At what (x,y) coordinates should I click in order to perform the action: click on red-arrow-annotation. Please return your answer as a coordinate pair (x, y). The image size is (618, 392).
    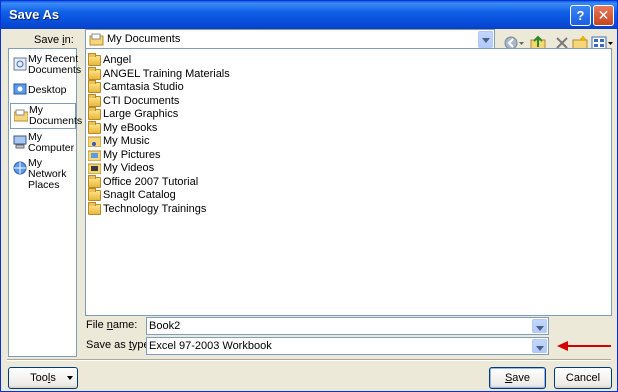
    Looking at the image, I should click on (584, 346).